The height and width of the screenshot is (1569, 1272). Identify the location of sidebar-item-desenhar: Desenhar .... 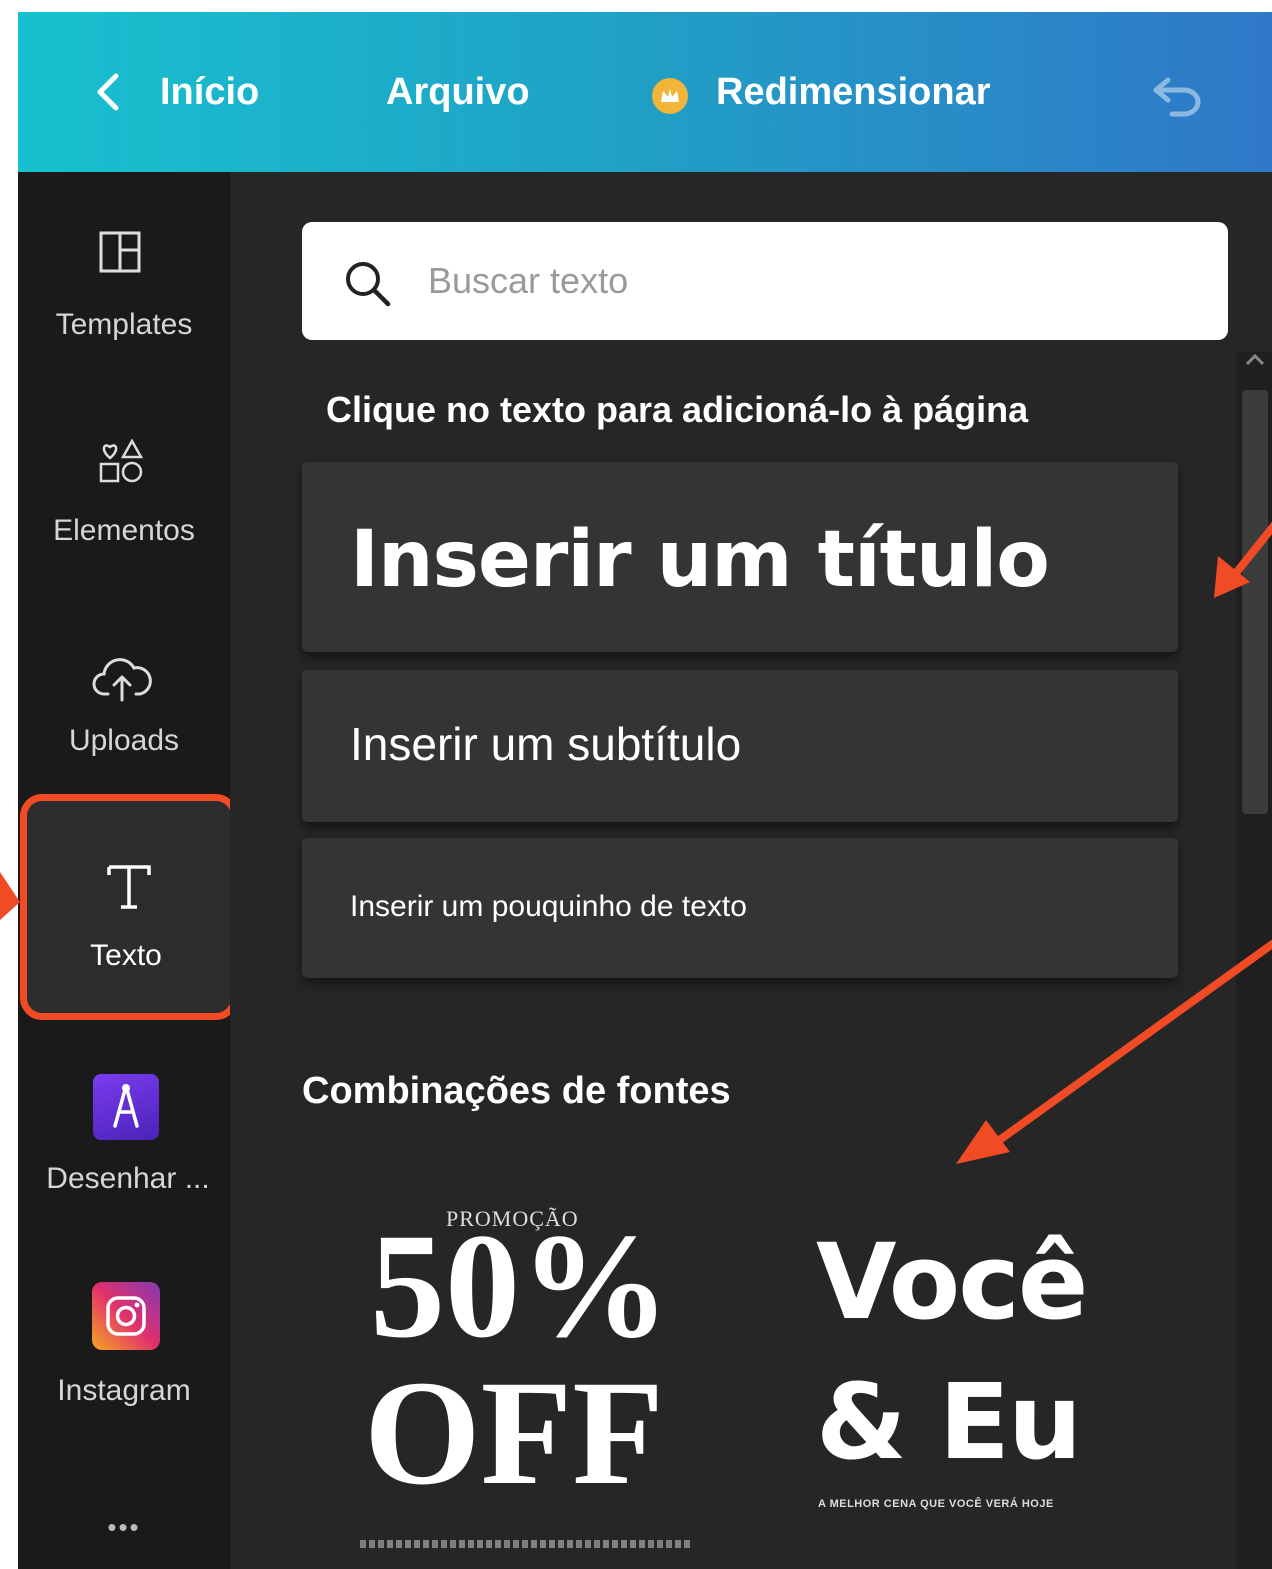
(124, 1144).